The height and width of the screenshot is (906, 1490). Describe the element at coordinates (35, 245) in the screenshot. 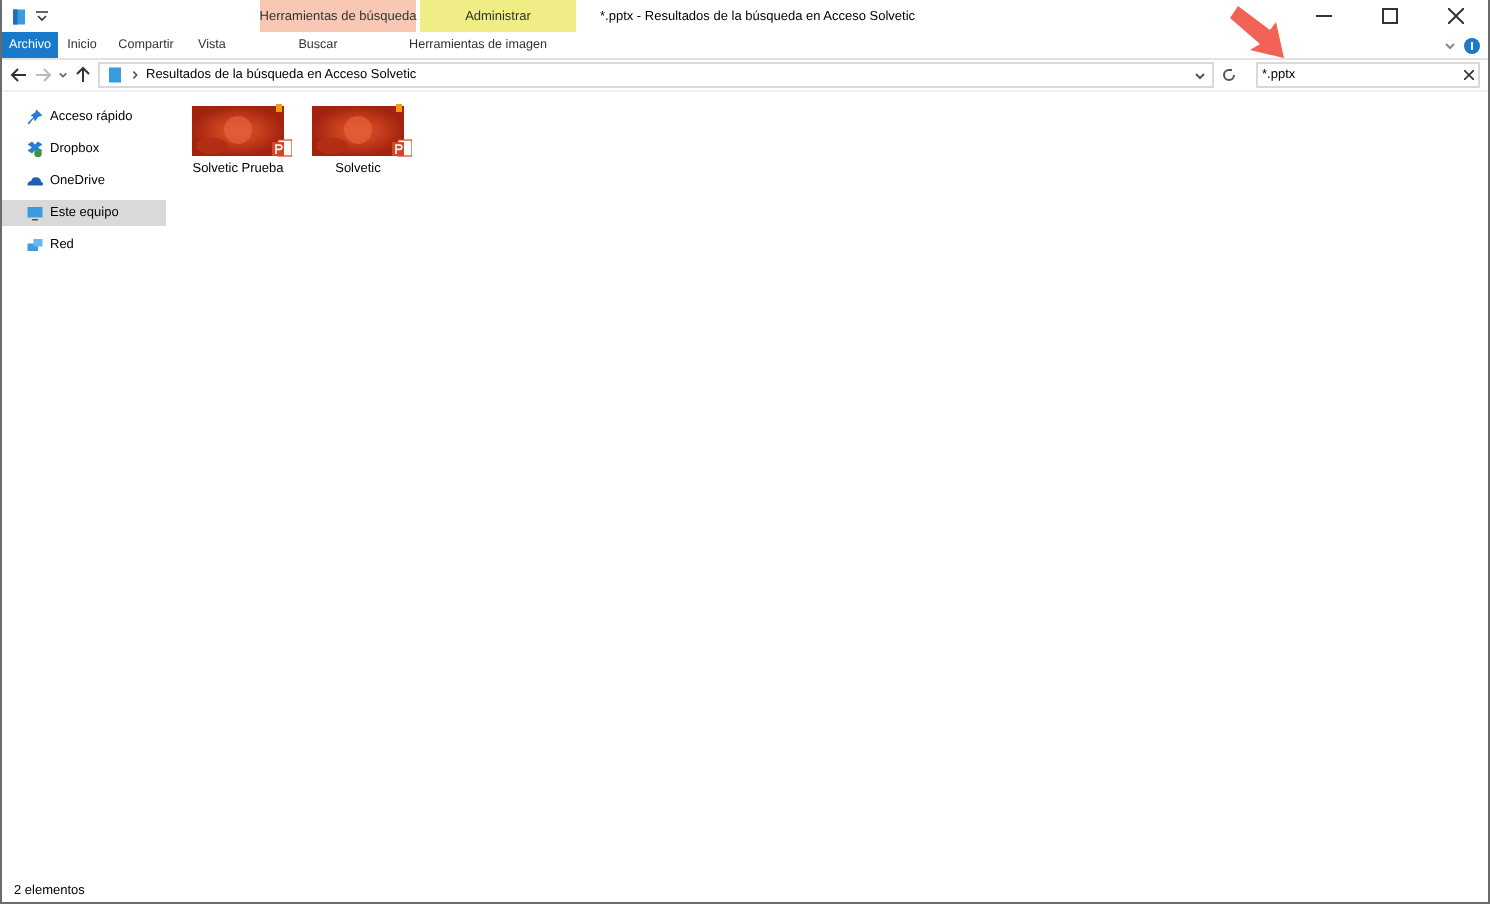

I see `network-icon` at that location.